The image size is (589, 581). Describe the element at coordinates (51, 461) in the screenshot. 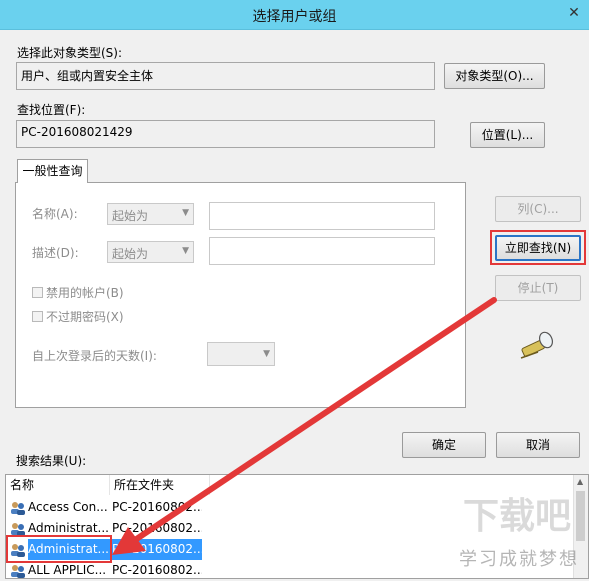

I see `search-results-label: 搜索结果(U):` at that location.